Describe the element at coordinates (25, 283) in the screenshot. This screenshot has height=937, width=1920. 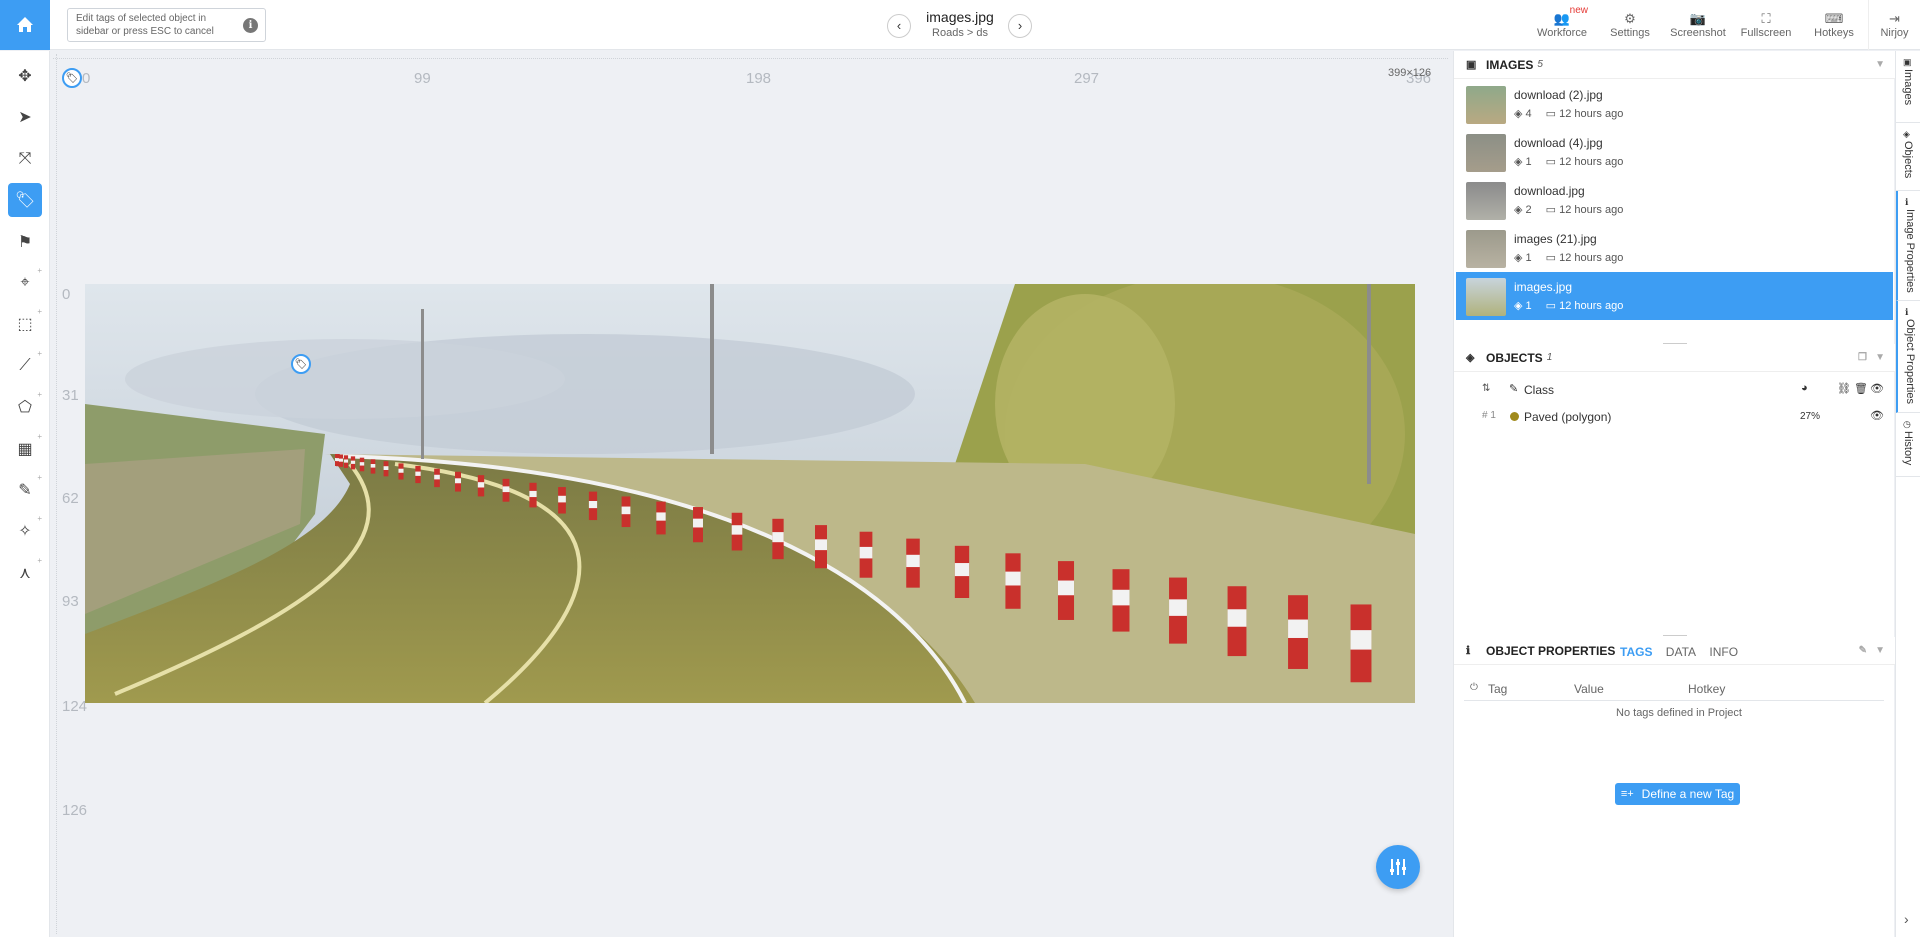
I see `point-tool: ⌖ +` at that location.